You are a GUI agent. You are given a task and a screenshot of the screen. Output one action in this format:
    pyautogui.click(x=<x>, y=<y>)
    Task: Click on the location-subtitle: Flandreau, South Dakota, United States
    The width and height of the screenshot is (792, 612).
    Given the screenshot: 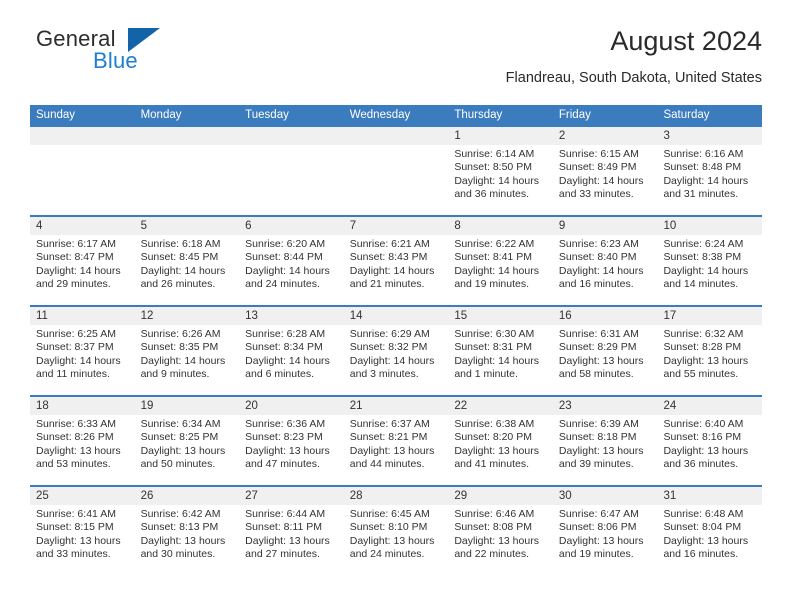 What is the action you would take?
    pyautogui.click(x=633, y=78)
    